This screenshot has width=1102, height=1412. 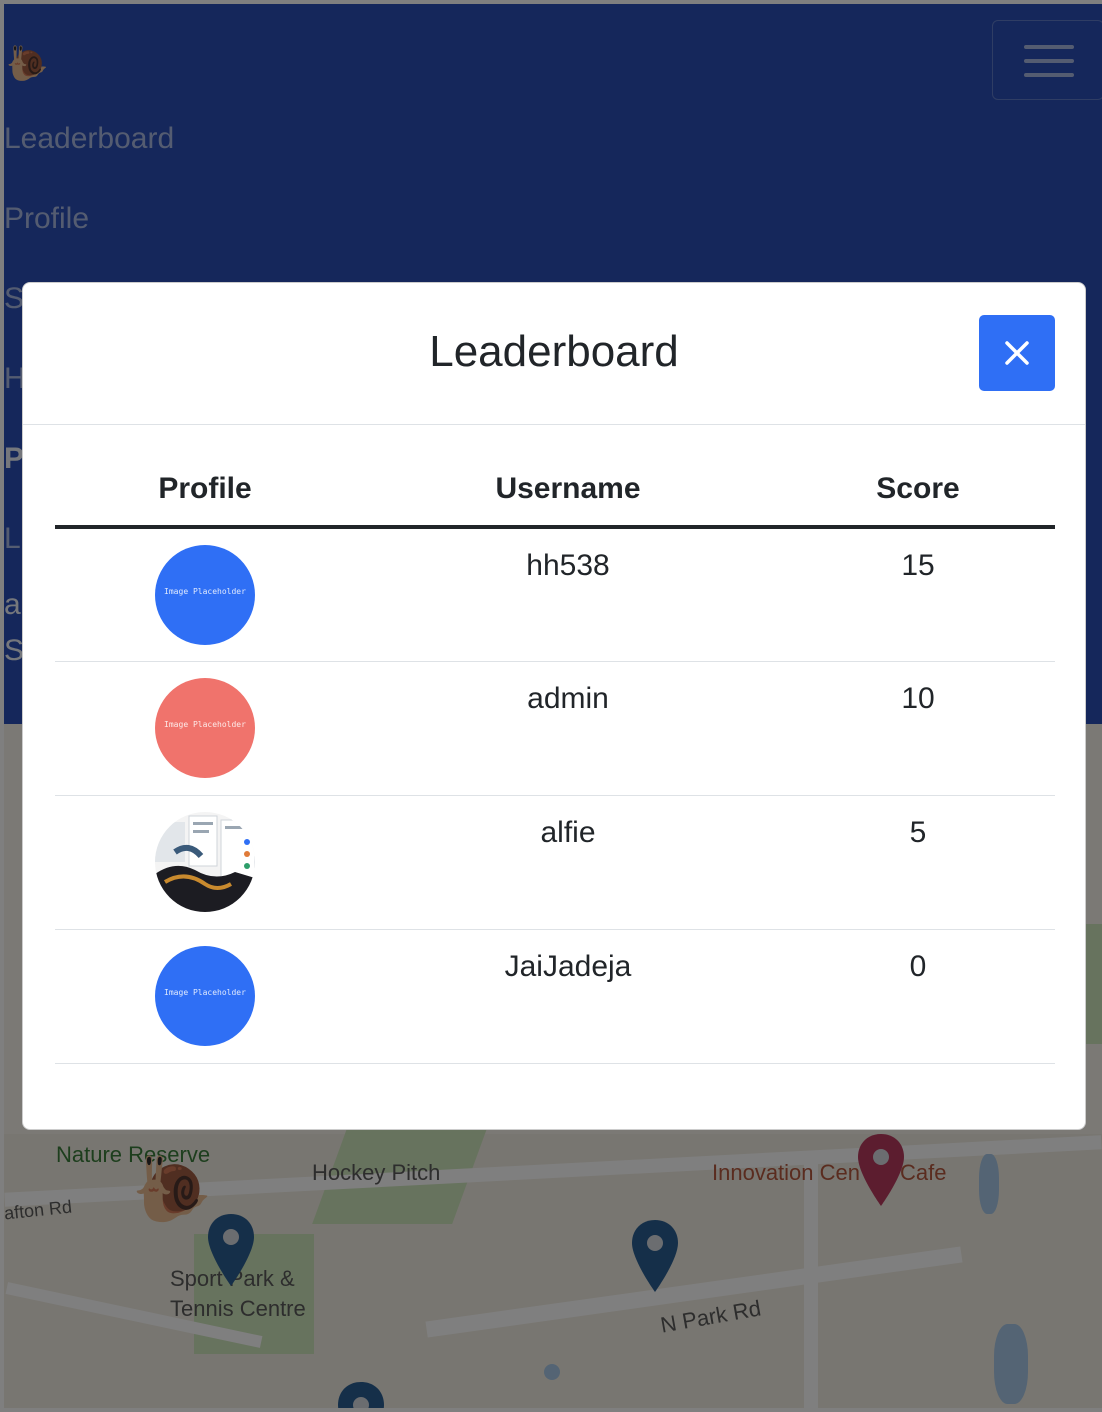 I want to click on table-row: Image Placeholder JaiJadeja 0, so click(x=555, y=996).